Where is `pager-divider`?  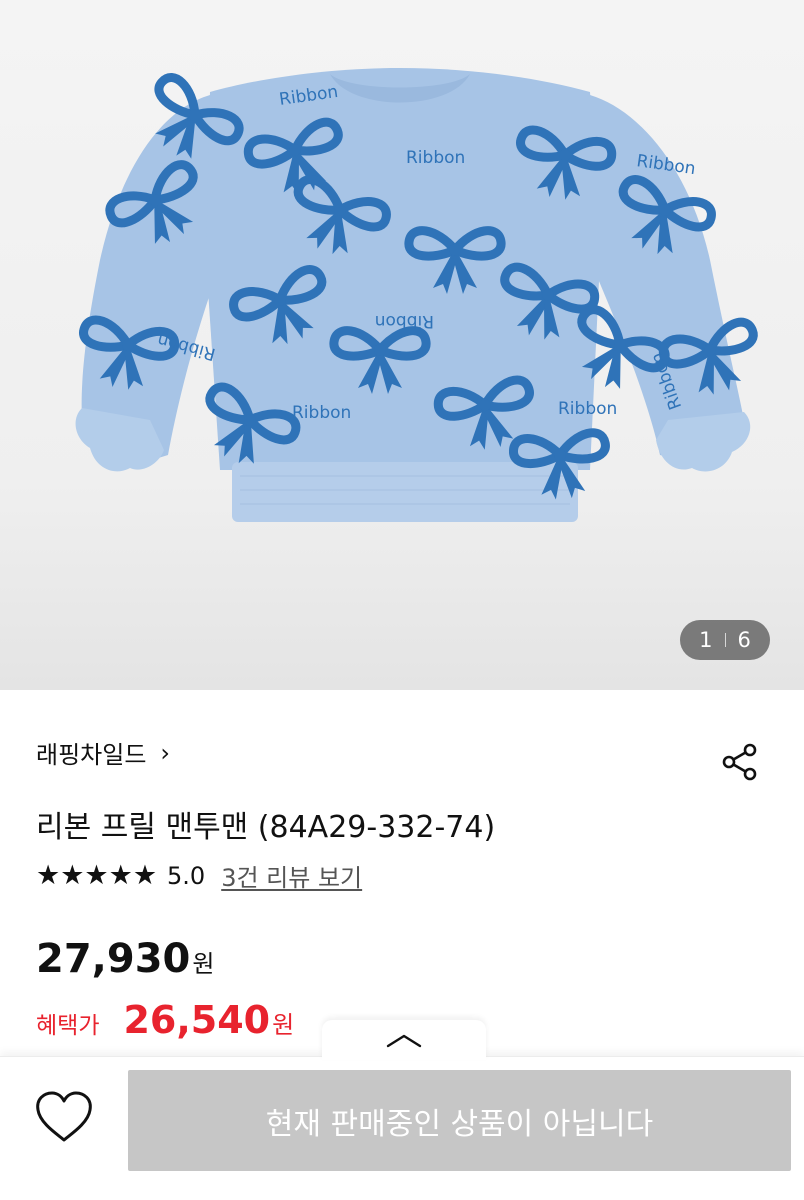 pager-divider is located at coordinates (725, 640).